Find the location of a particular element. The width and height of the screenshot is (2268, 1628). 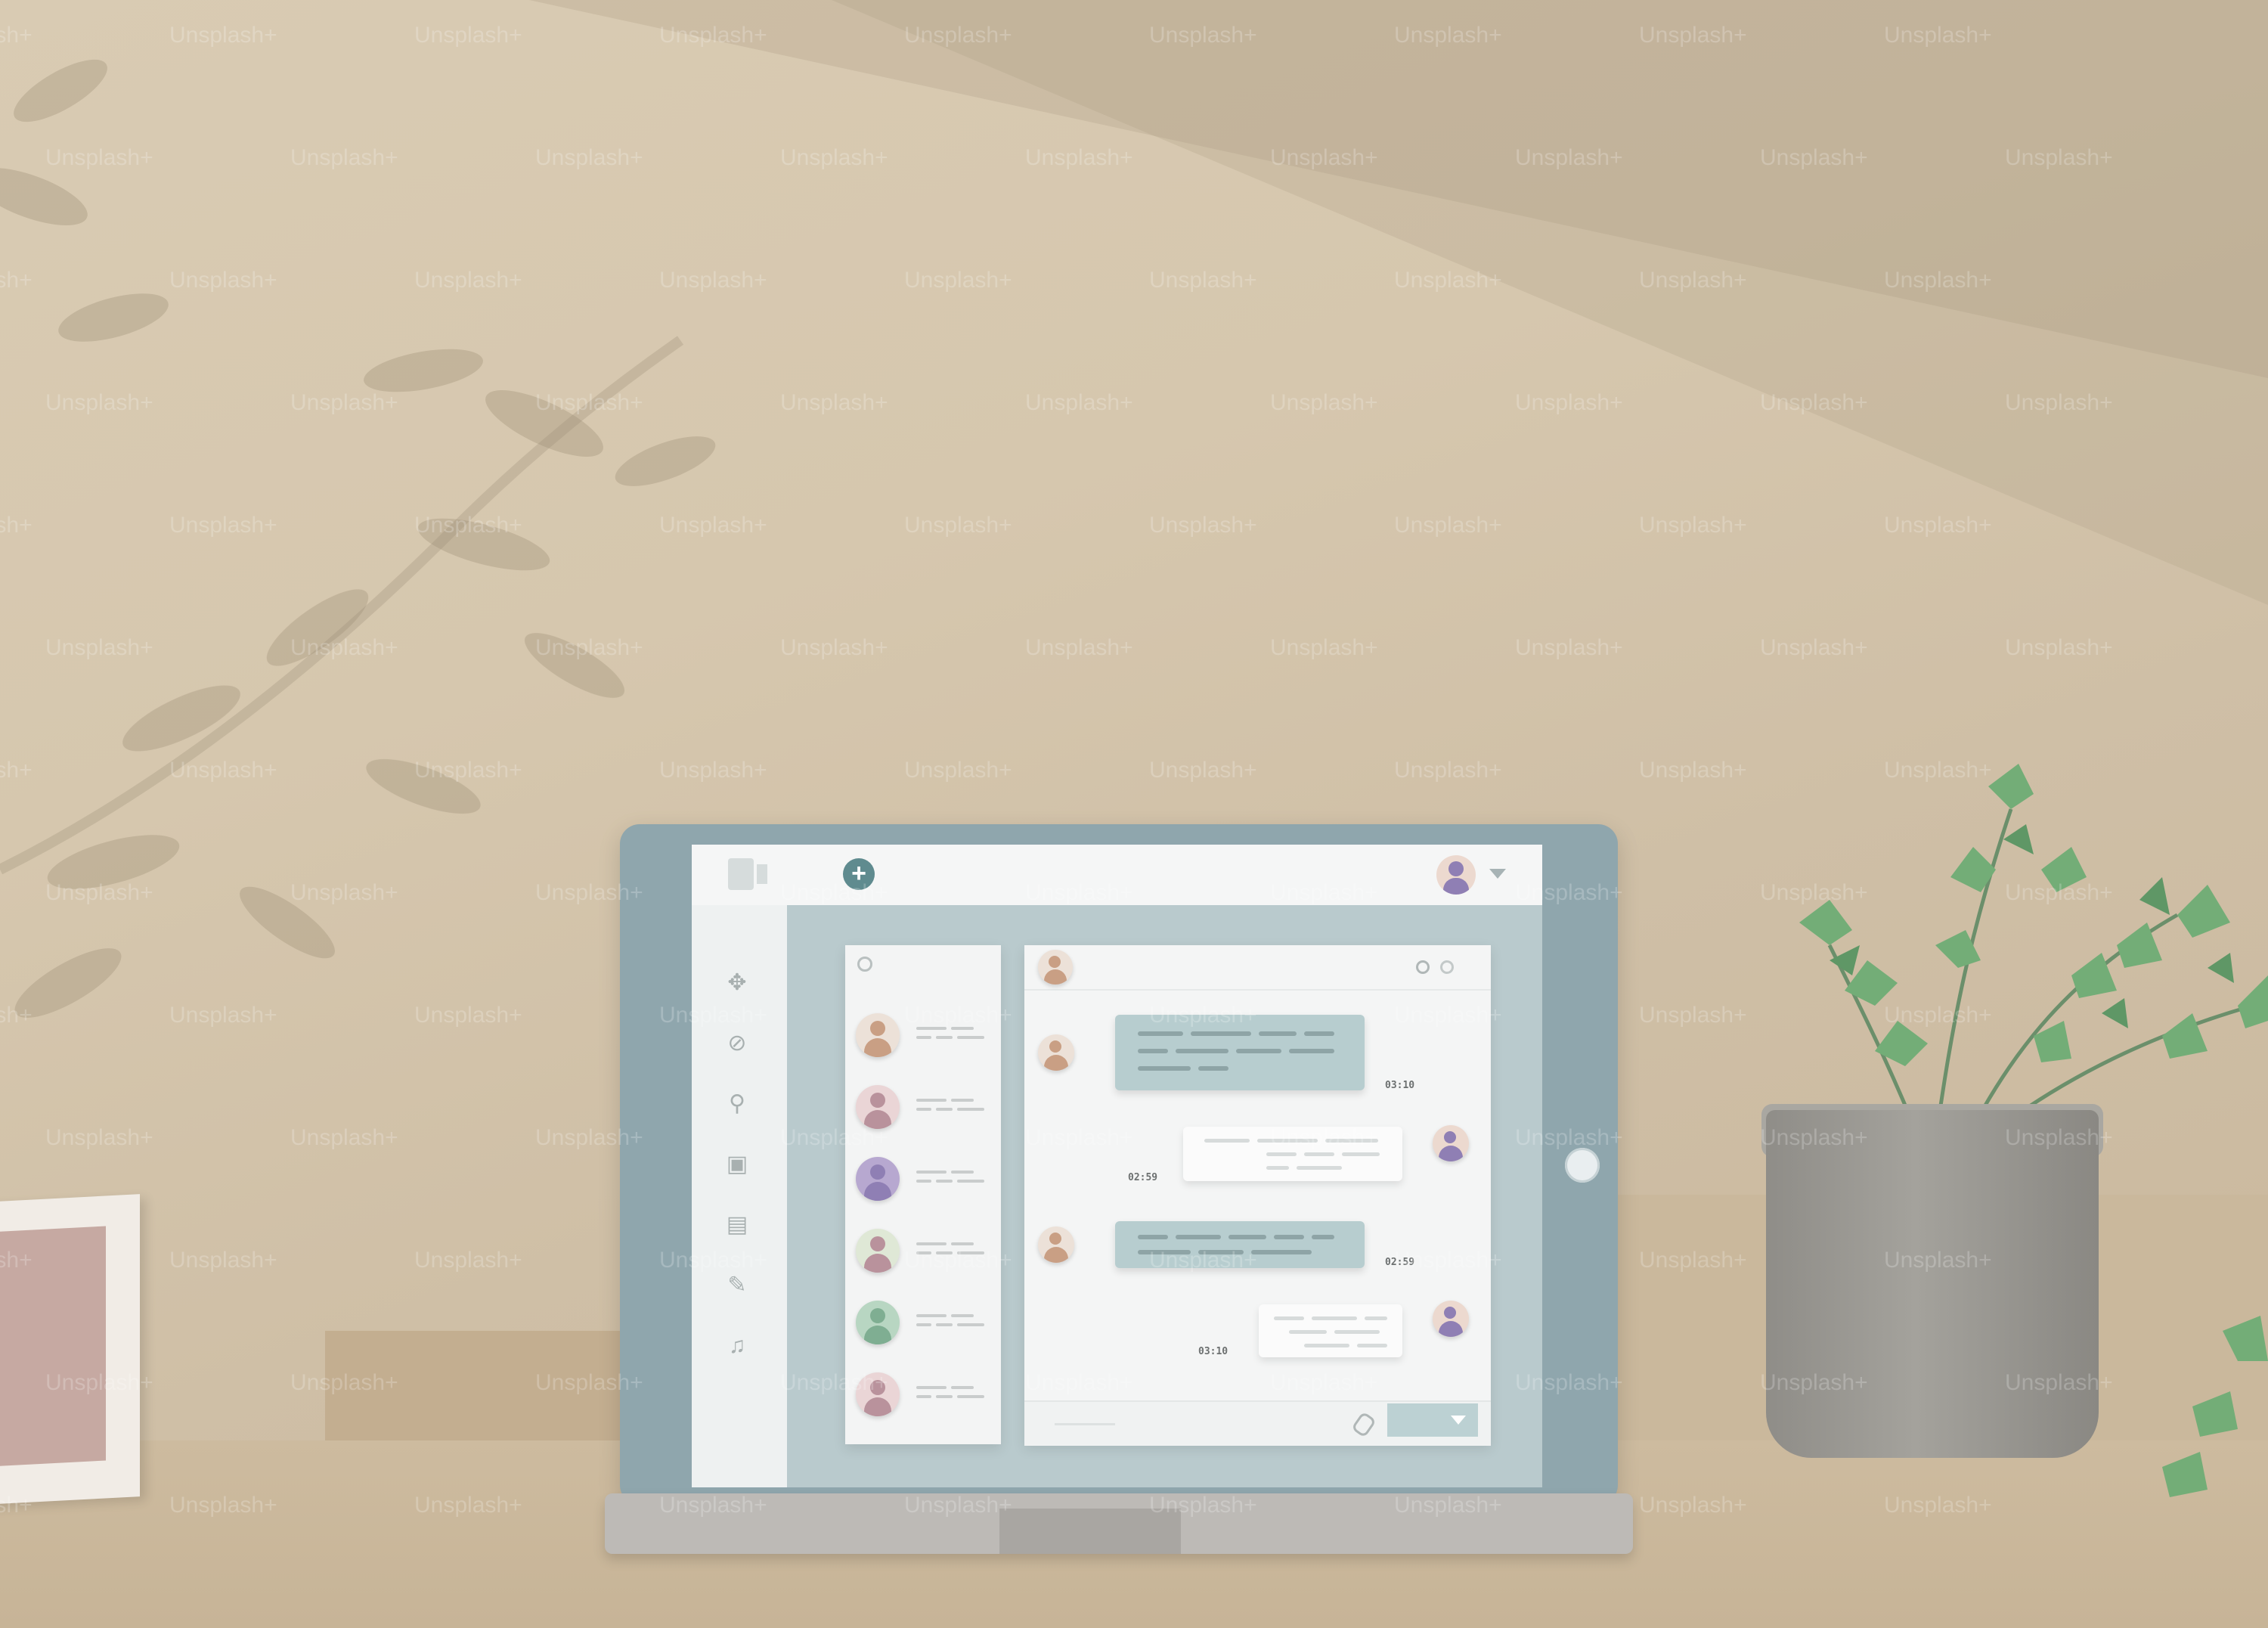

save-icon: ▣ is located at coordinates (737, 1164).